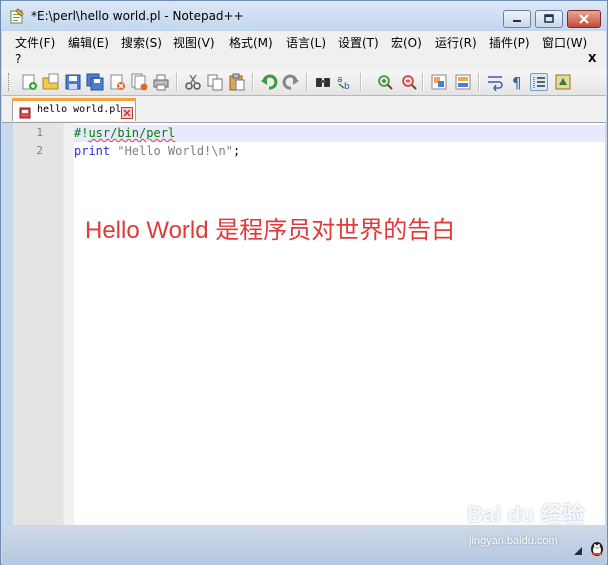 This screenshot has width=608, height=565. I want to click on toolbar: ab ¶, so click(304, 82).